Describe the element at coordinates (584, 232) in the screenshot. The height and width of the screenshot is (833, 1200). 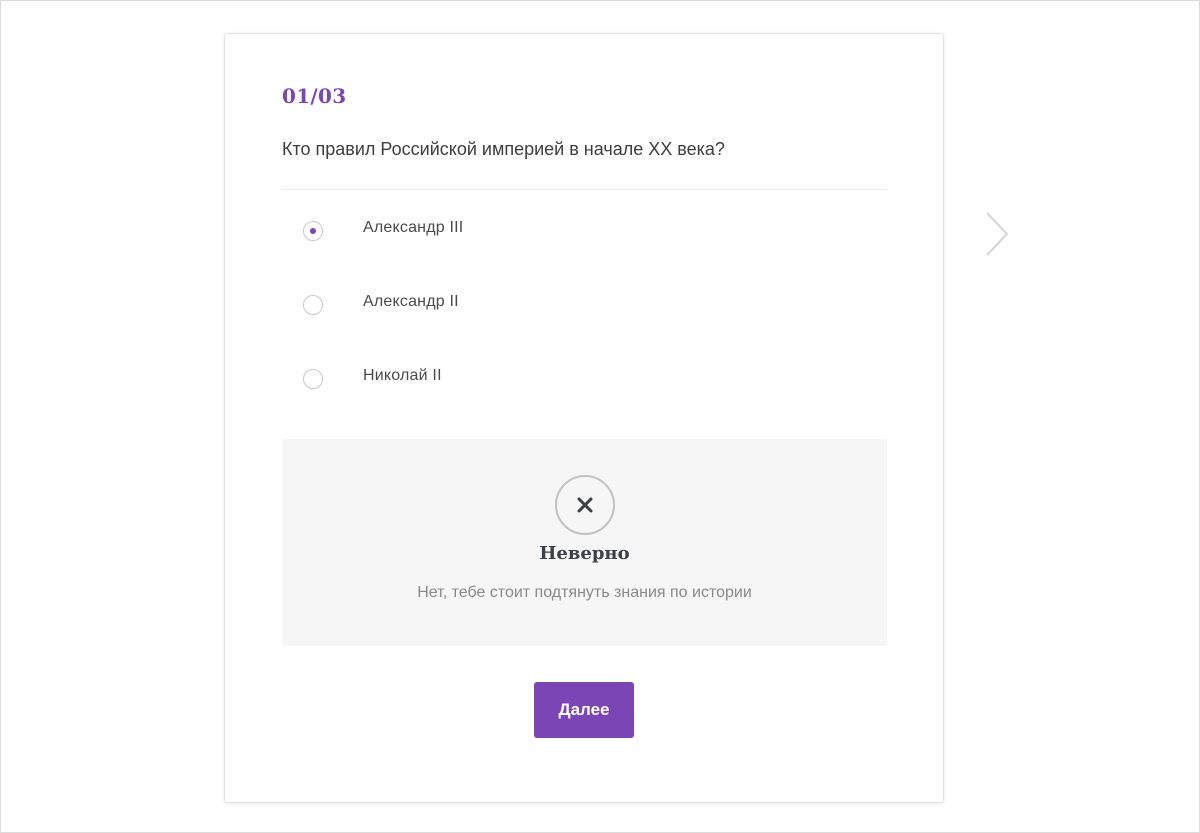
I see `answer-option-1: Александр III` at that location.